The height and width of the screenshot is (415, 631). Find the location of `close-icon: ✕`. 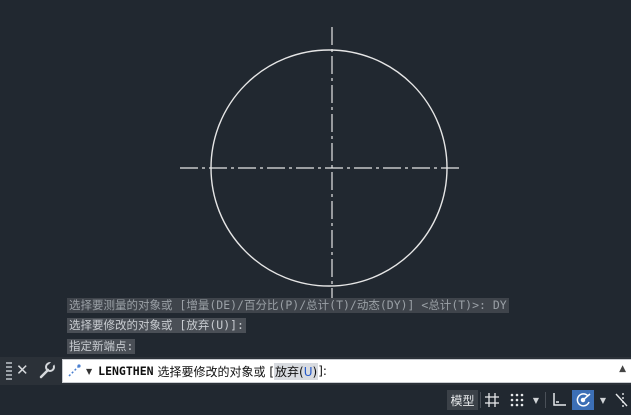

close-icon: ✕ is located at coordinates (22, 370).